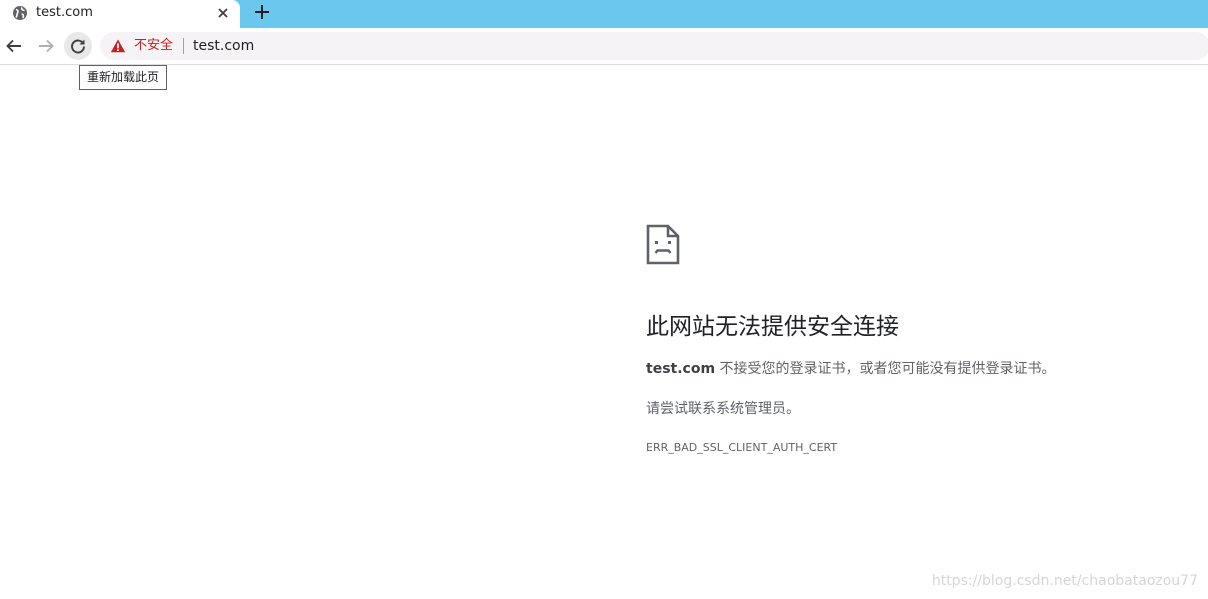 The image size is (1208, 599). I want to click on reload-icon, so click(78, 46).